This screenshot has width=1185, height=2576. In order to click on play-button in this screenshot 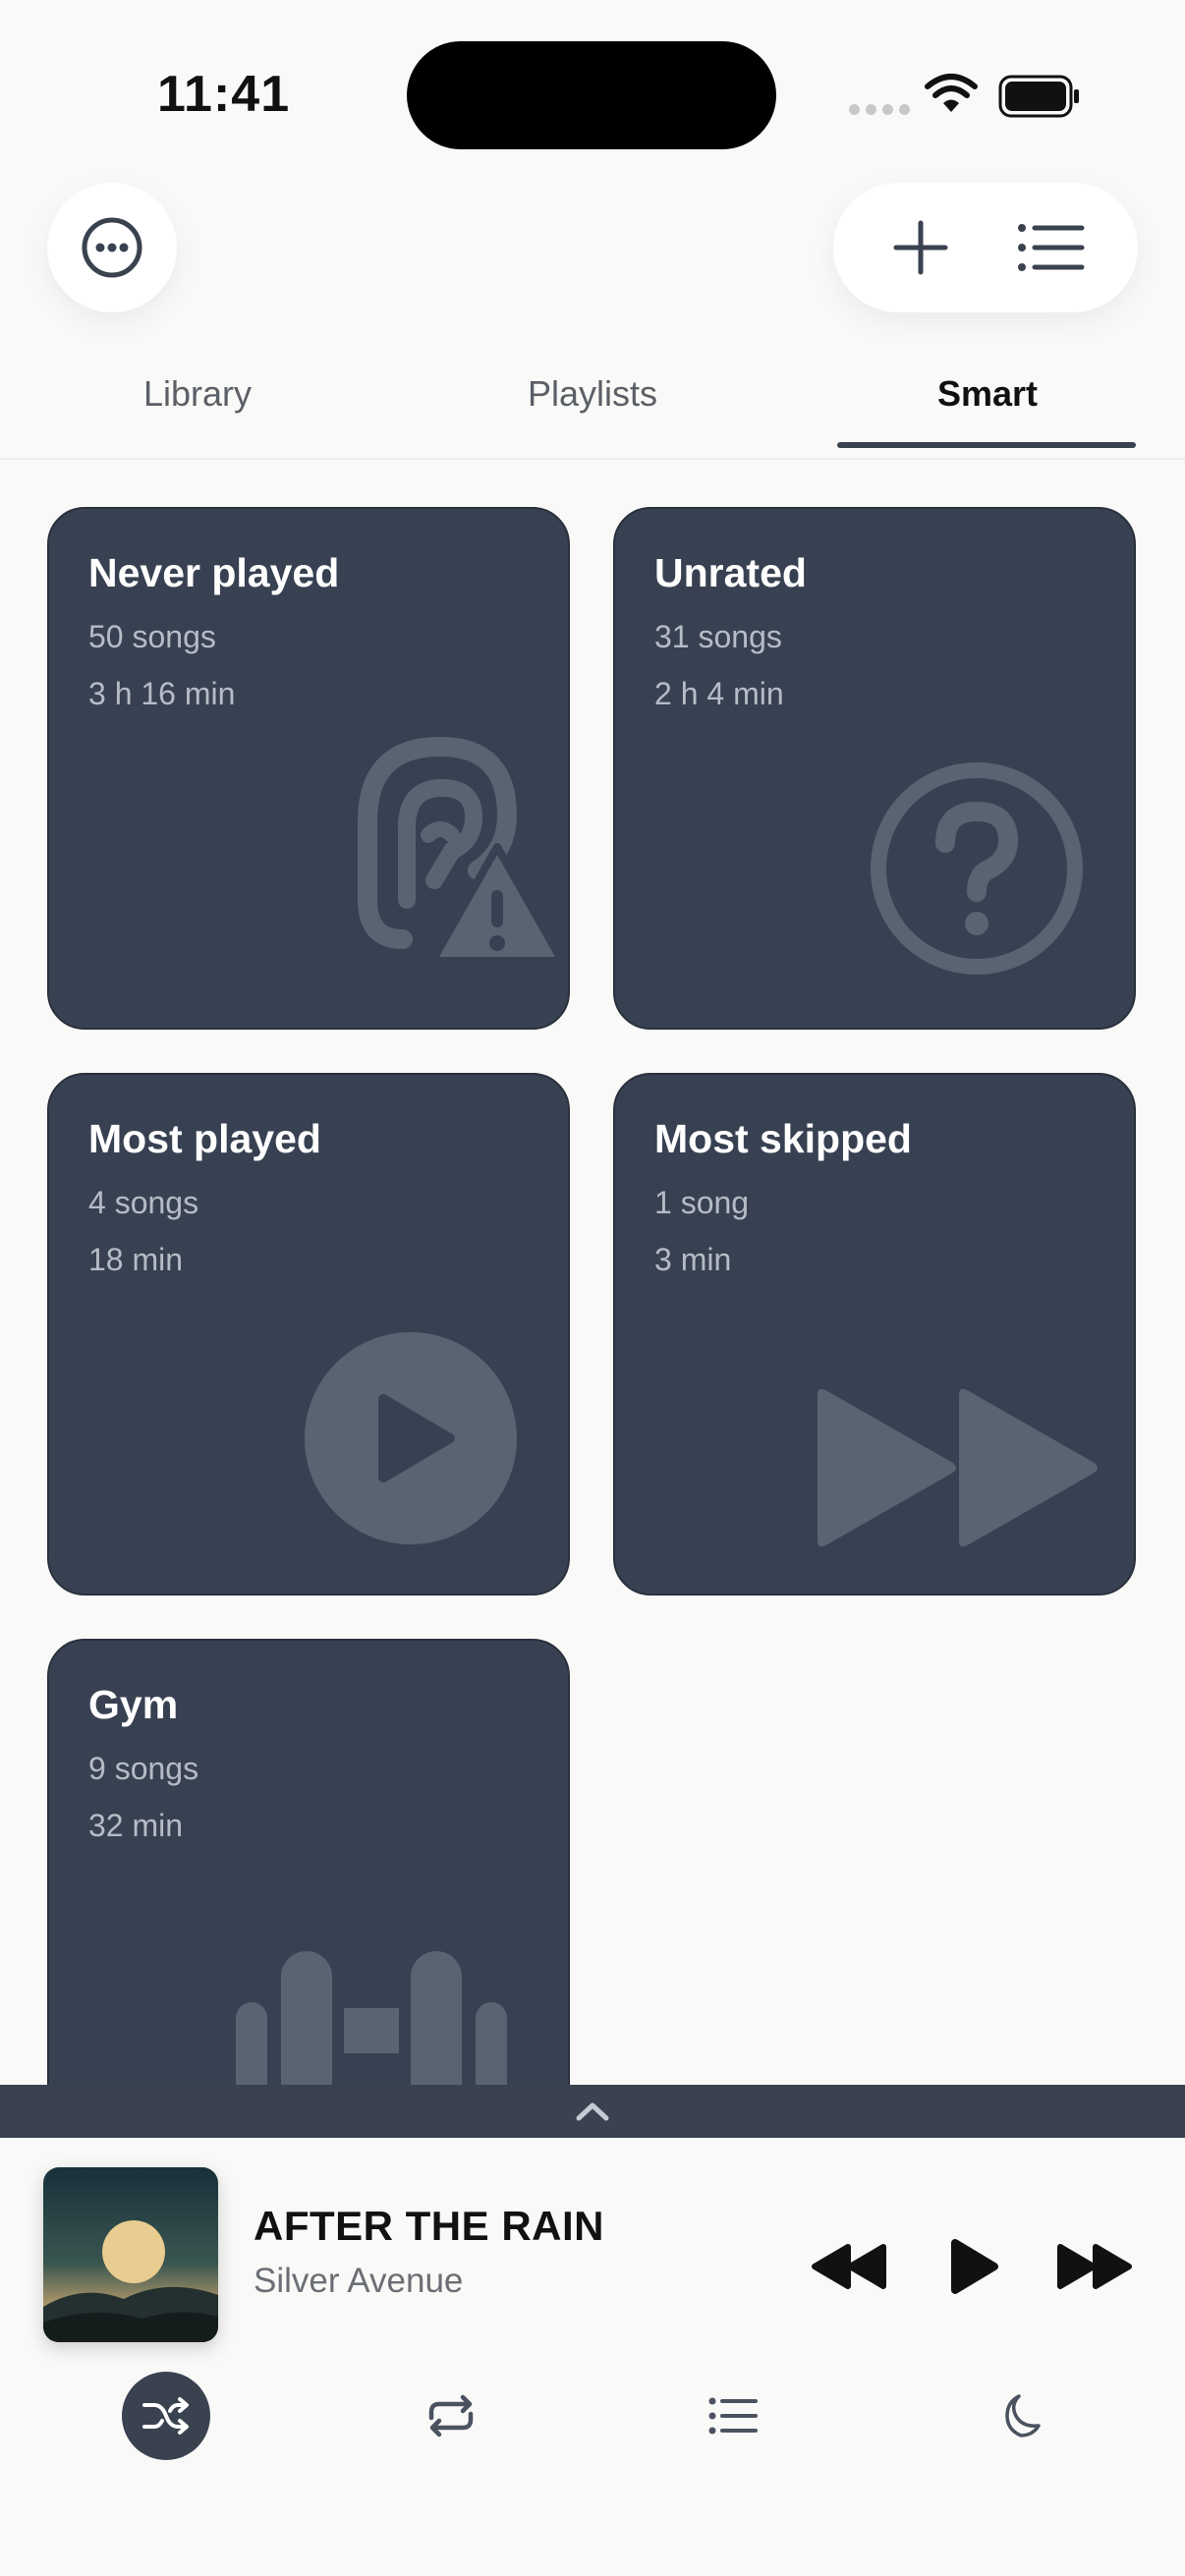, I will do `click(975, 2266)`.